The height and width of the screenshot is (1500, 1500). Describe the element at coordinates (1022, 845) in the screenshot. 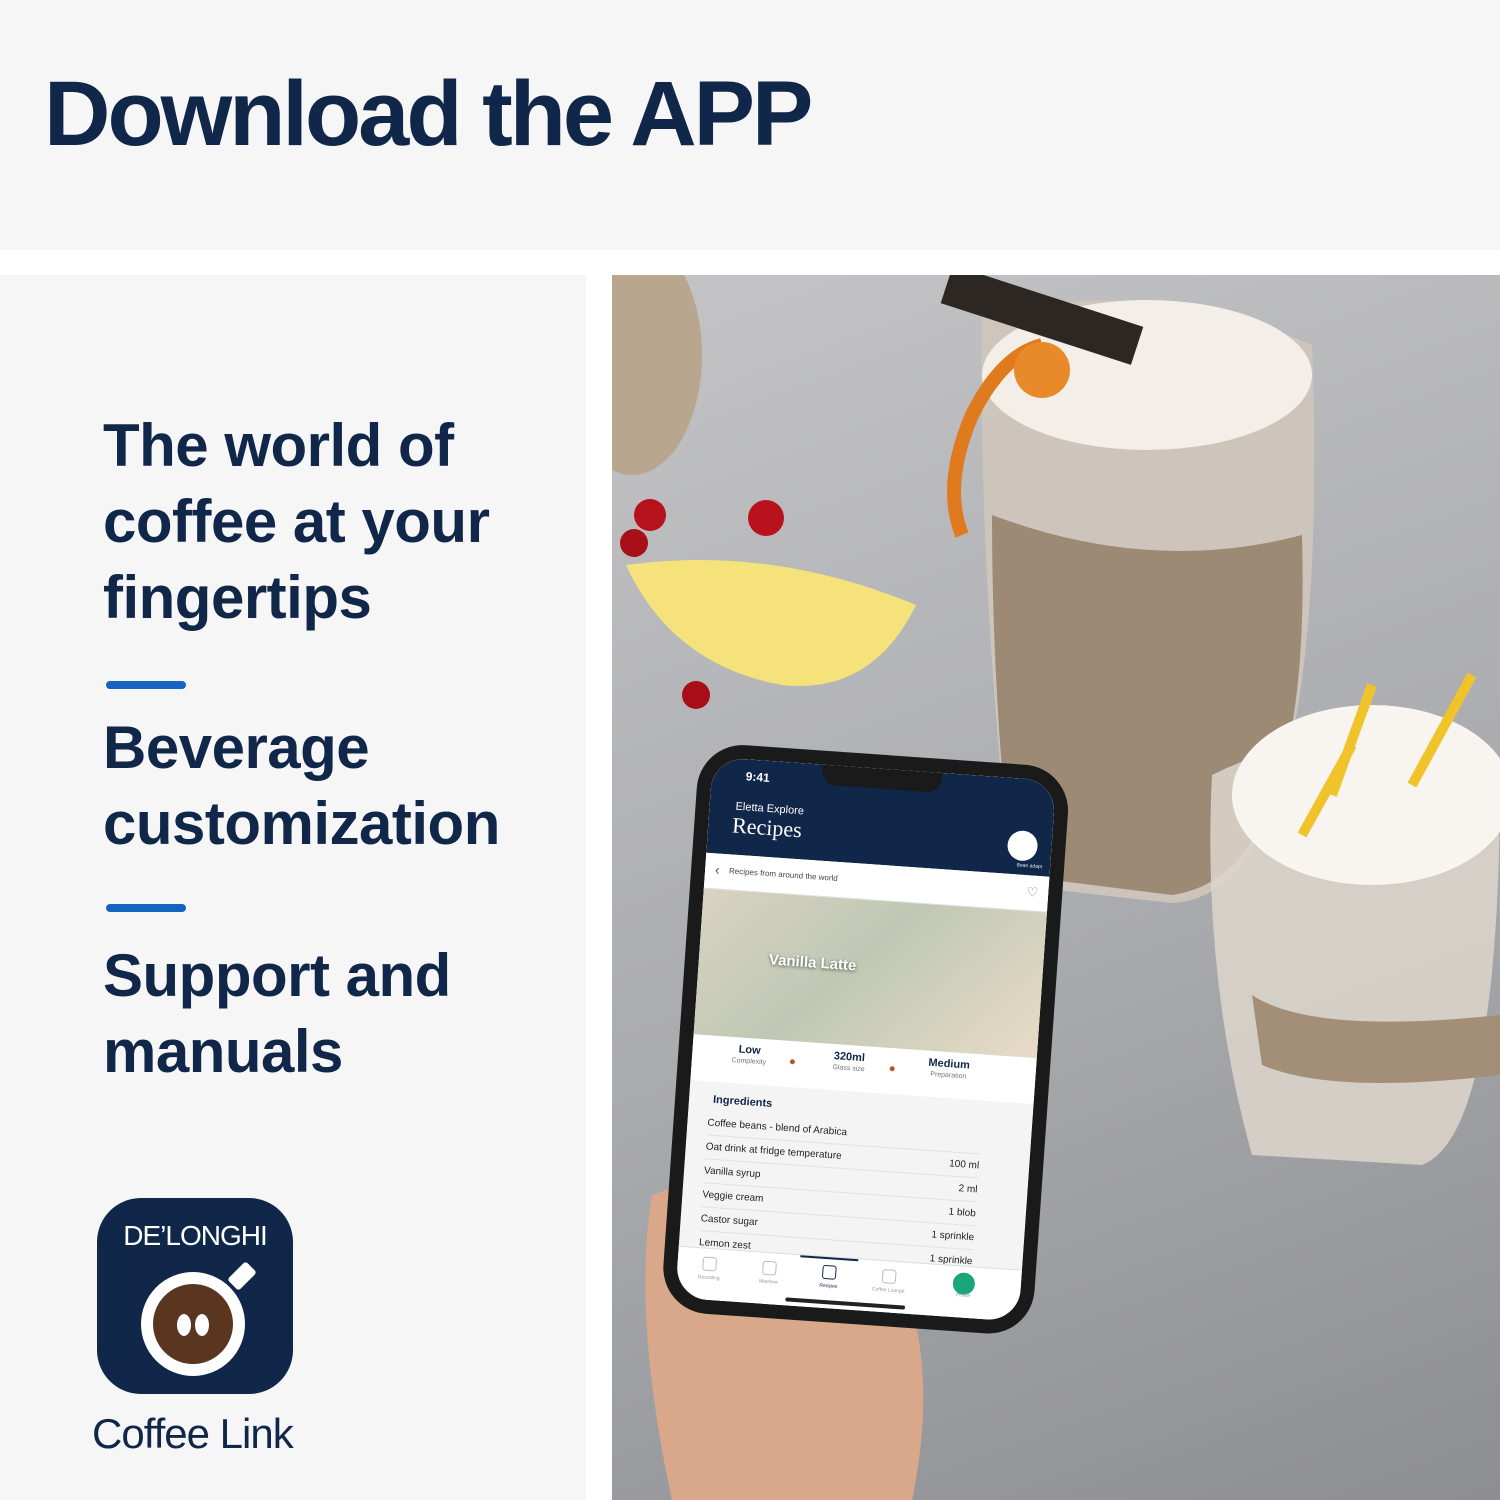

I see `bean-adapt-icon` at that location.